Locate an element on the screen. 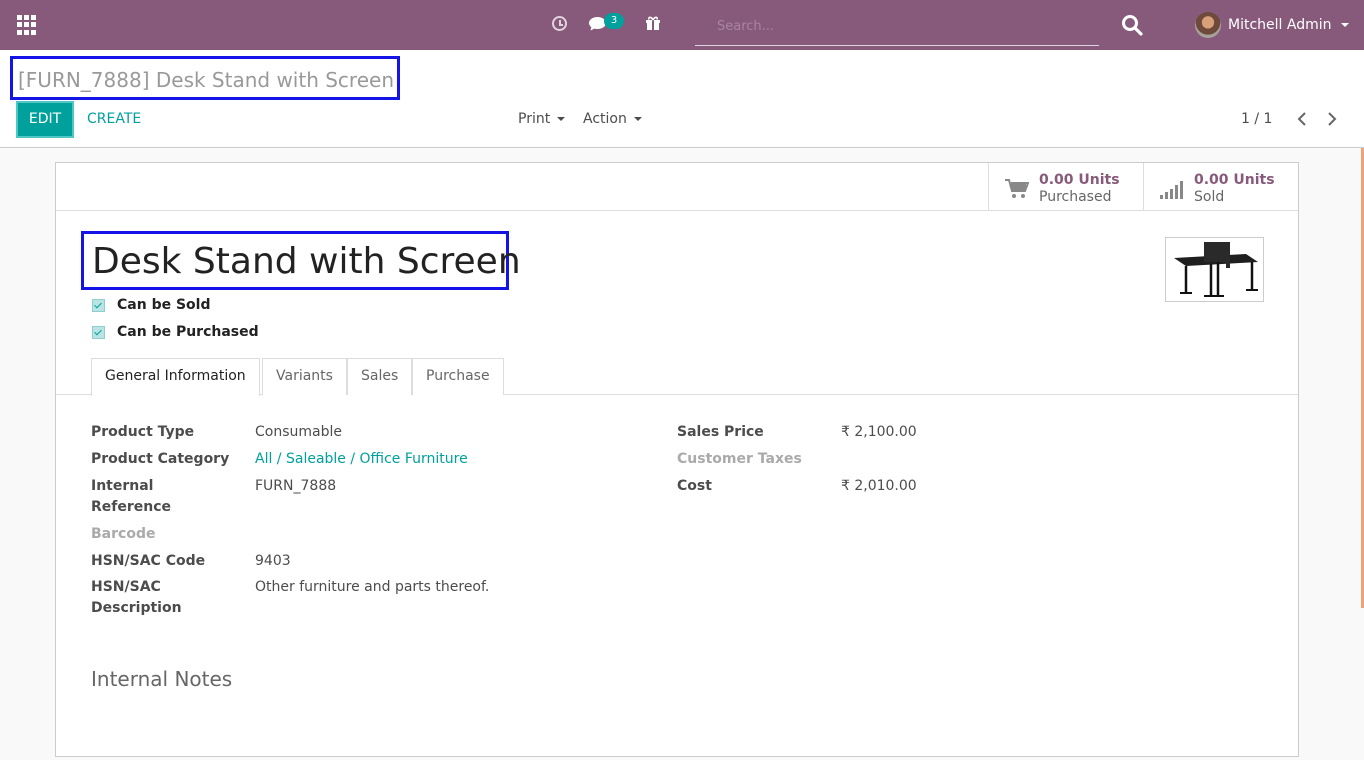 This screenshot has height=760, width=1364. internal-reference-label: Internal Reference is located at coordinates (131, 497).